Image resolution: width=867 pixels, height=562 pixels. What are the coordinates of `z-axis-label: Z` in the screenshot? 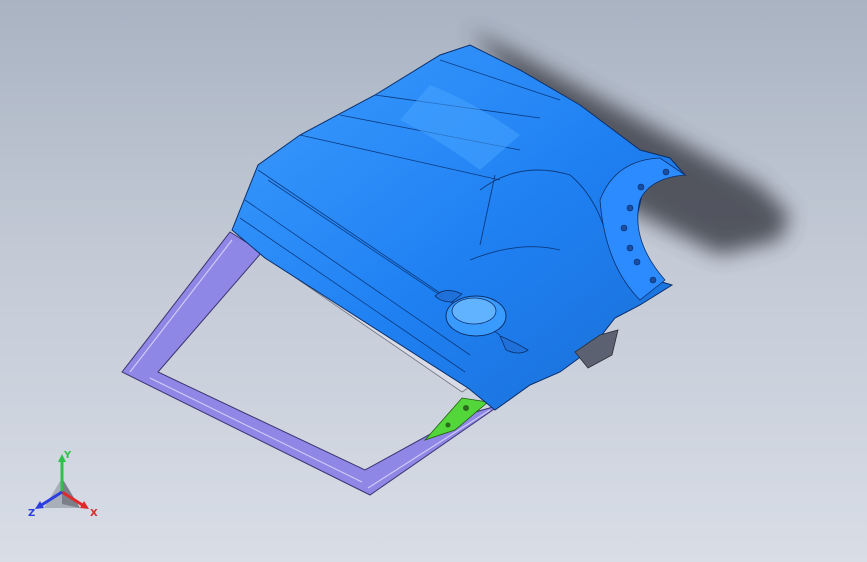 It's located at (31, 513).